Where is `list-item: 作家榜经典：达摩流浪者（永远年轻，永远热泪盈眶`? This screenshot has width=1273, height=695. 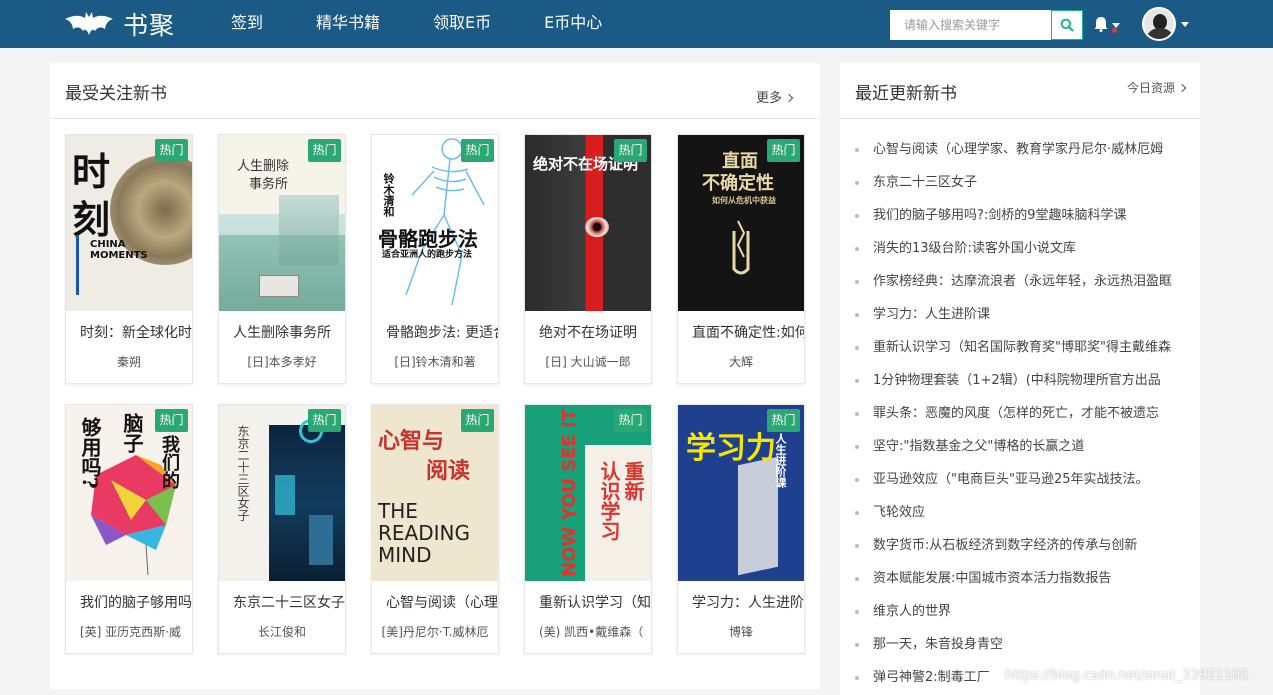
list-item: 作家榜经典：达摩流浪者（永远年轻，永远热泪盈眶 is located at coordinates (1020, 281).